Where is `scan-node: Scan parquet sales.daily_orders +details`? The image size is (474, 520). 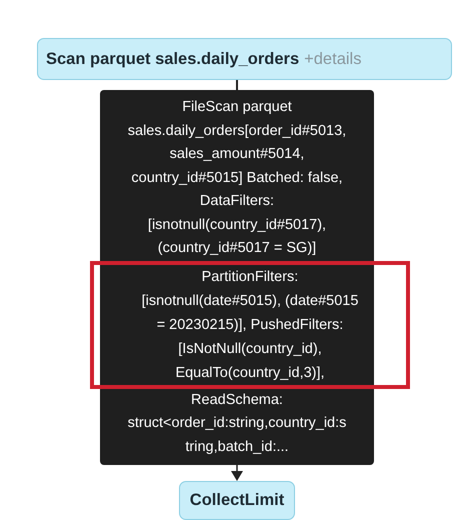 scan-node: Scan parquet sales.daily_orders +details is located at coordinates (244, 59).